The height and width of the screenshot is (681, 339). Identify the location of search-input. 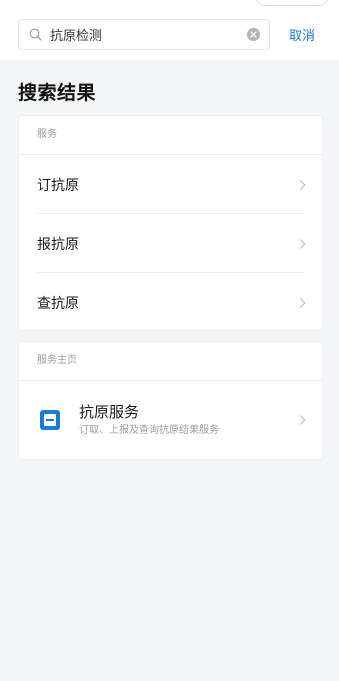
(140, 34).